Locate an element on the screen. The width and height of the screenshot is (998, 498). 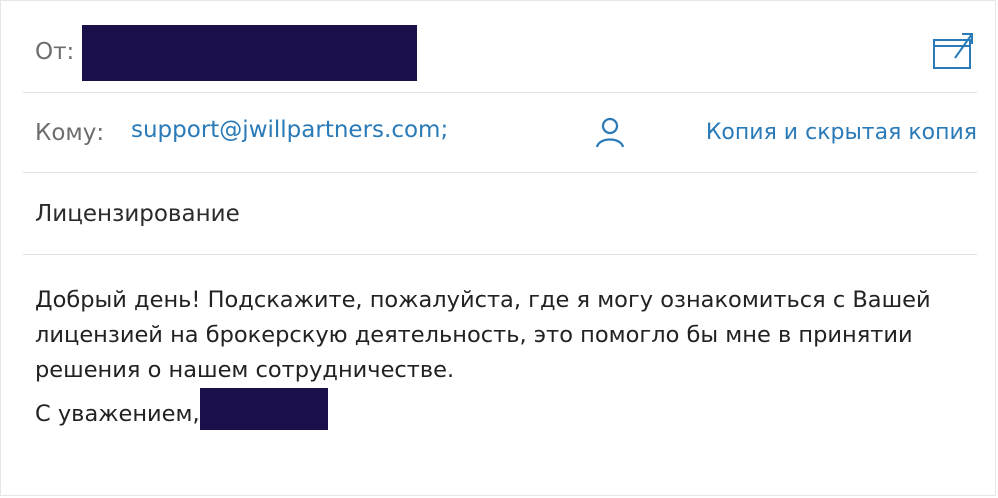
from-label: От: is located at coordinates (55, 52).